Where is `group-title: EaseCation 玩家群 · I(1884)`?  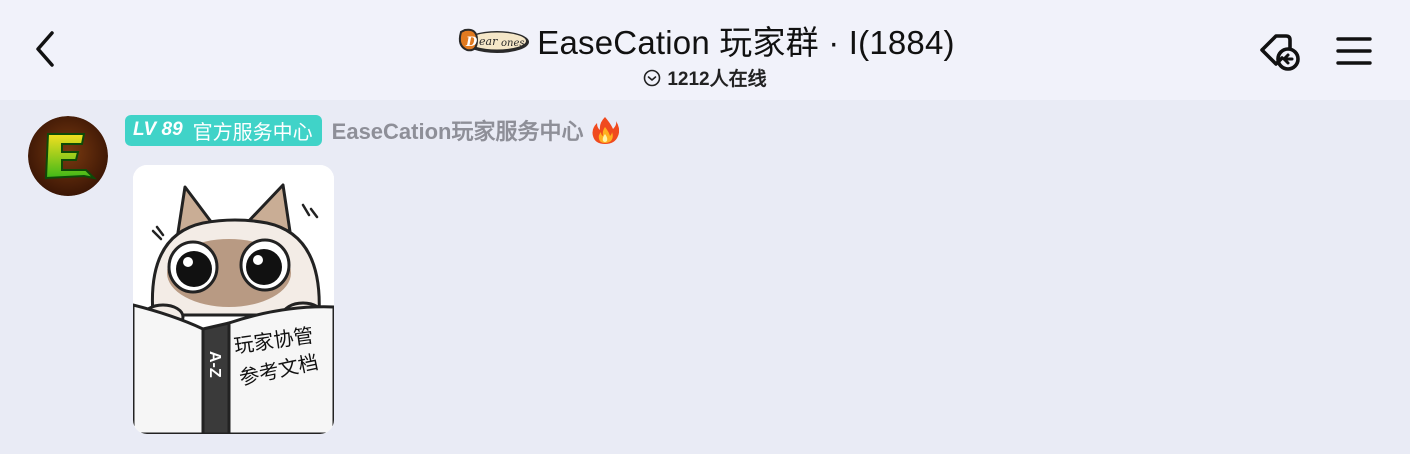
group-title: EaseCation 玩家群 · I(1884) is located at coordinates (746, 42).